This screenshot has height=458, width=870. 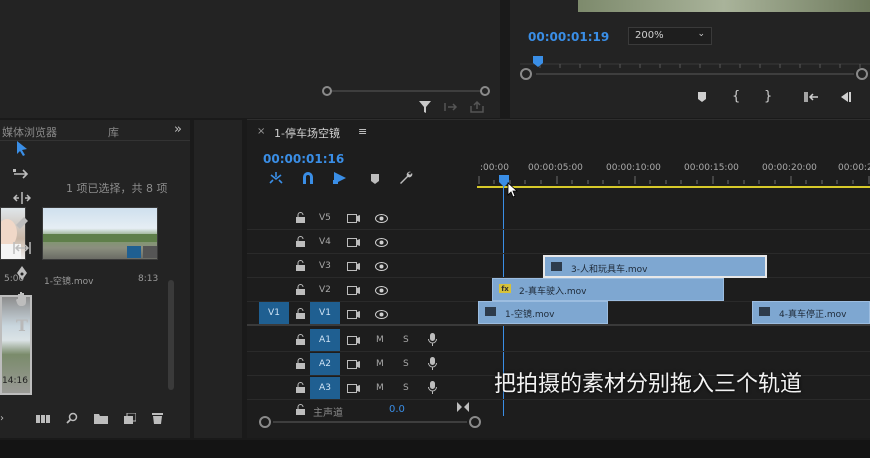 I want to click on search-icon, so click(x=72, y=418).